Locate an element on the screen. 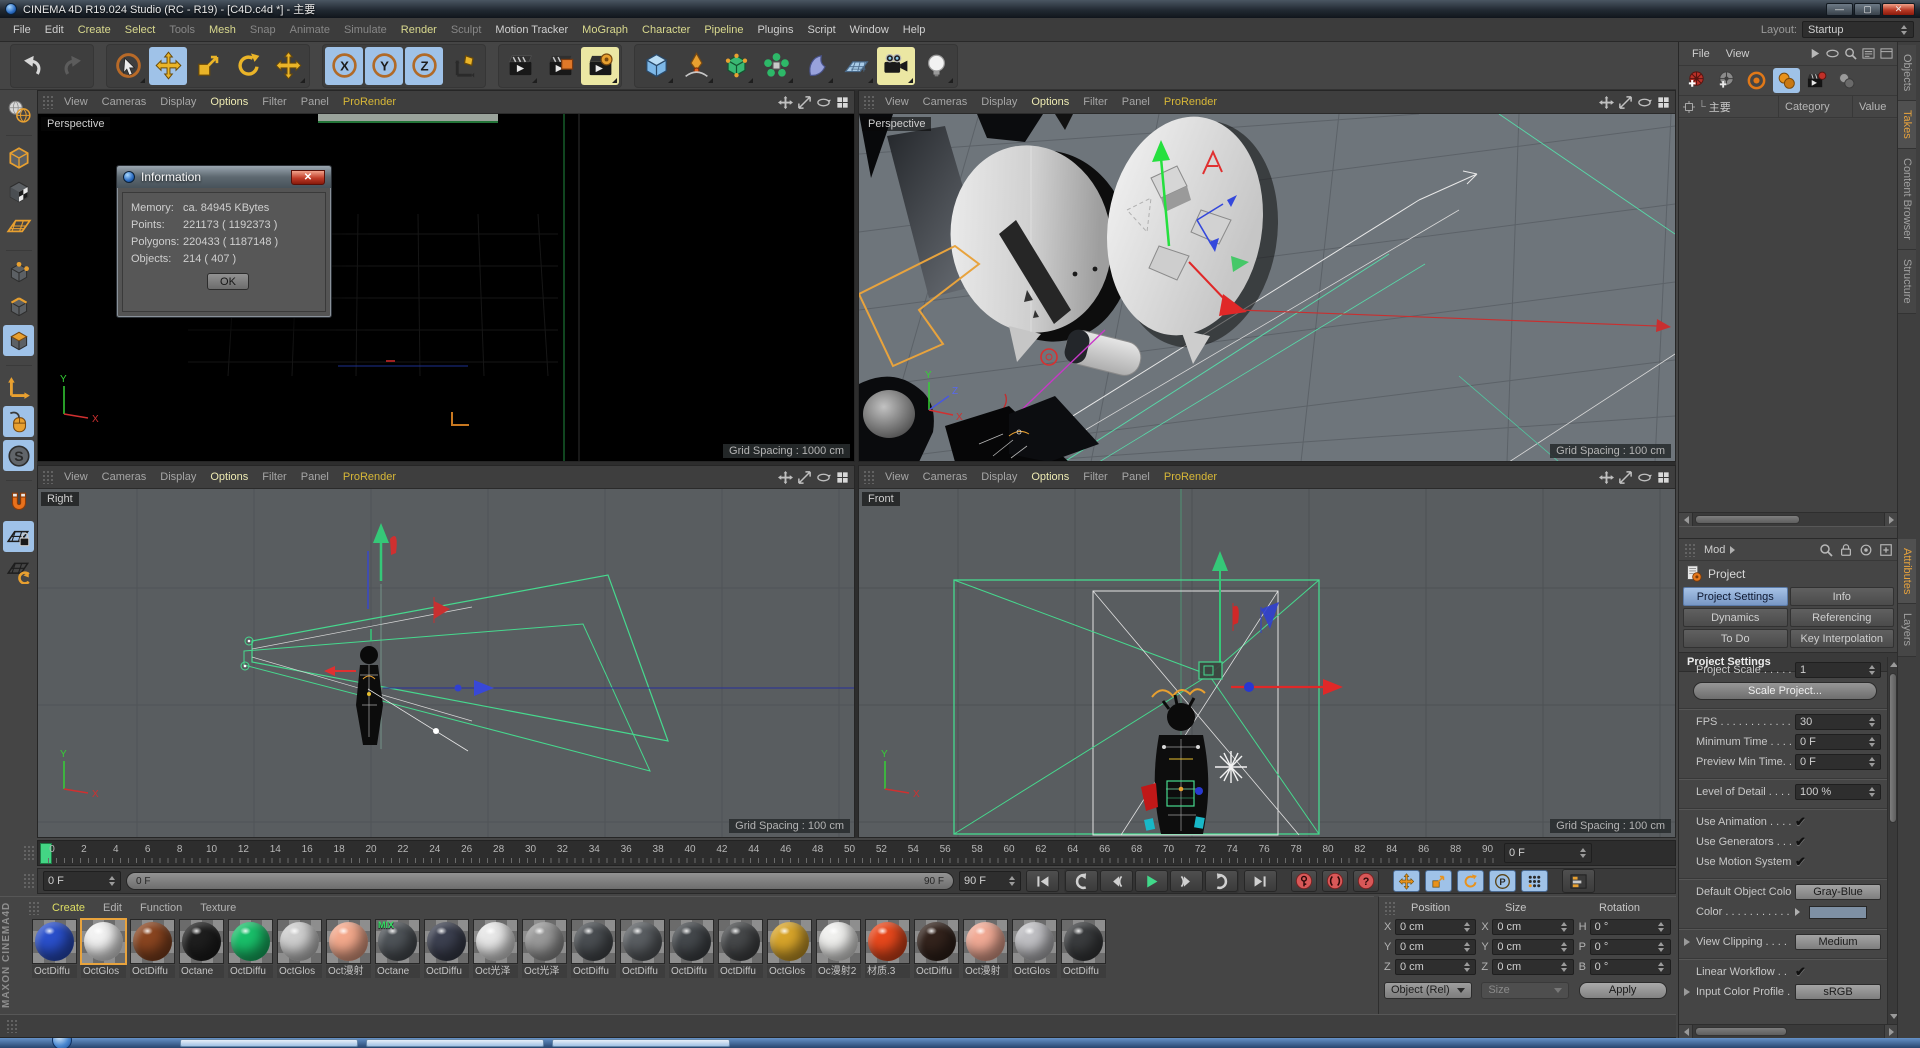 The image size is (1920, 1048). axis-mode-button is located at coordinates (18, 387).